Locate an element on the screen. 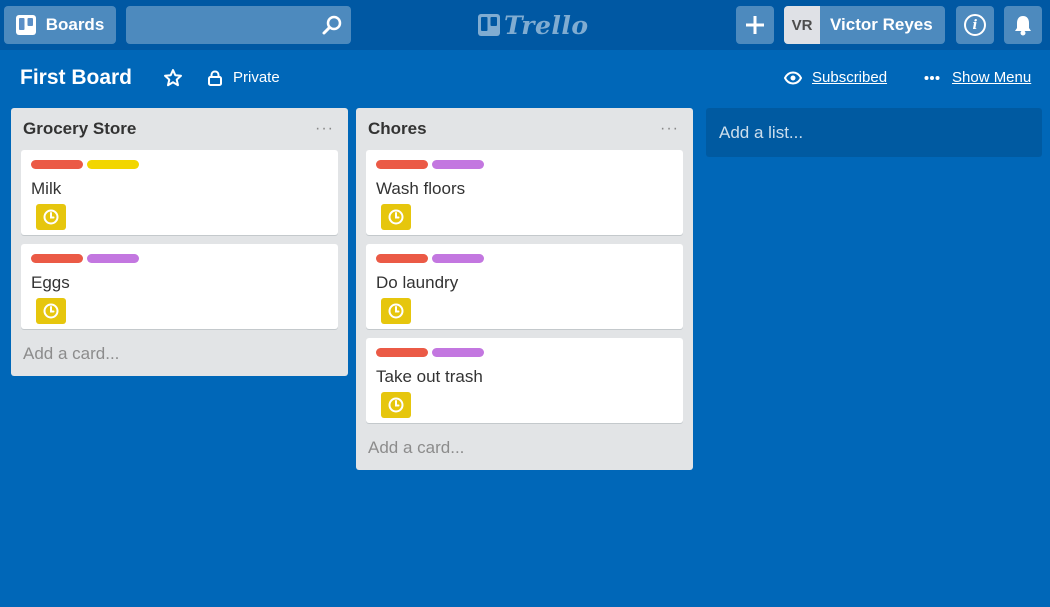 This screenshot has width=1050, height=607. card-title: Eggs is located at coordinates (50, 282).